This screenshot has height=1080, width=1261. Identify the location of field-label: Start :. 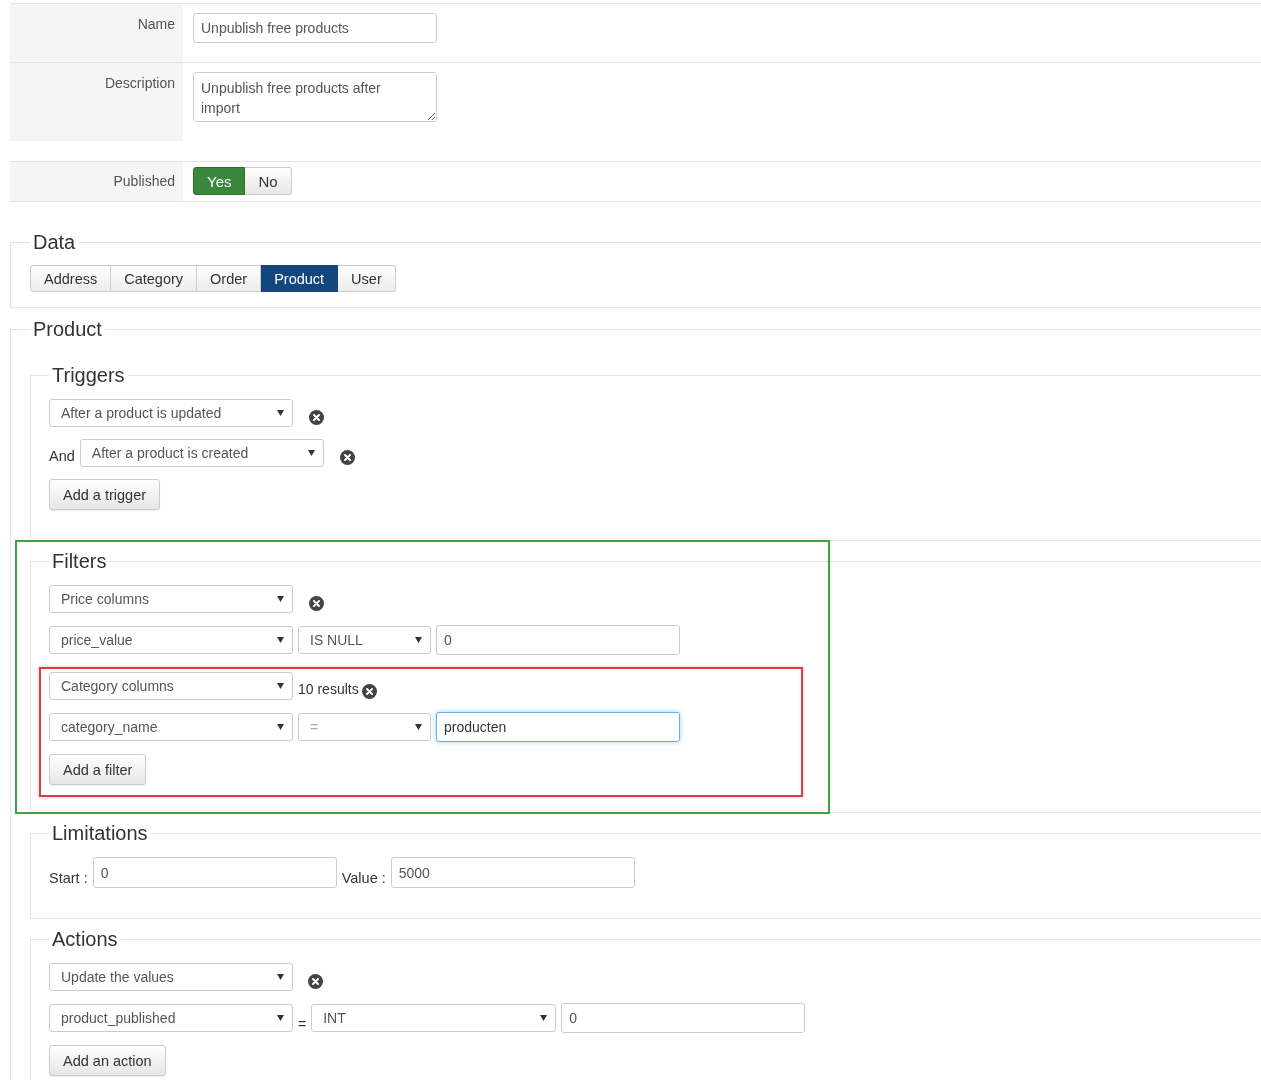
(68, 879).